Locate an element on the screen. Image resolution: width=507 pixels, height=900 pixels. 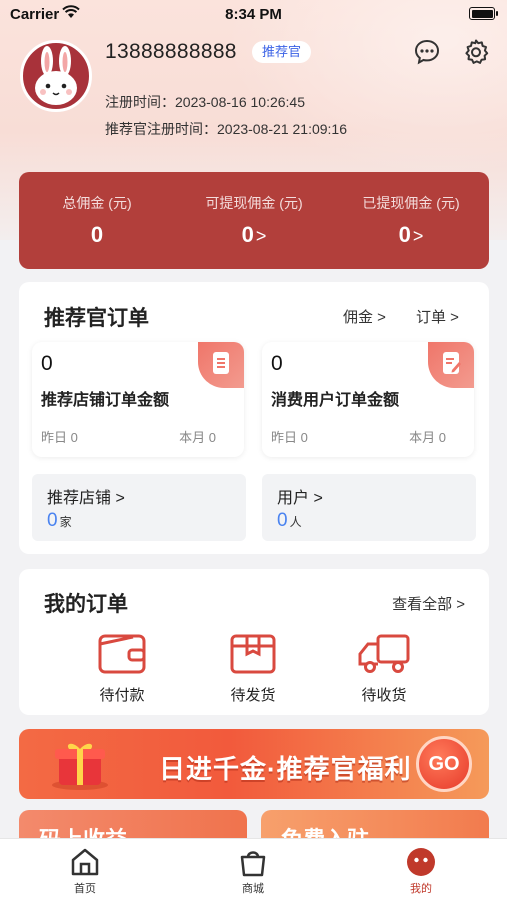
settings-icon is located at coordinates (476, 52).